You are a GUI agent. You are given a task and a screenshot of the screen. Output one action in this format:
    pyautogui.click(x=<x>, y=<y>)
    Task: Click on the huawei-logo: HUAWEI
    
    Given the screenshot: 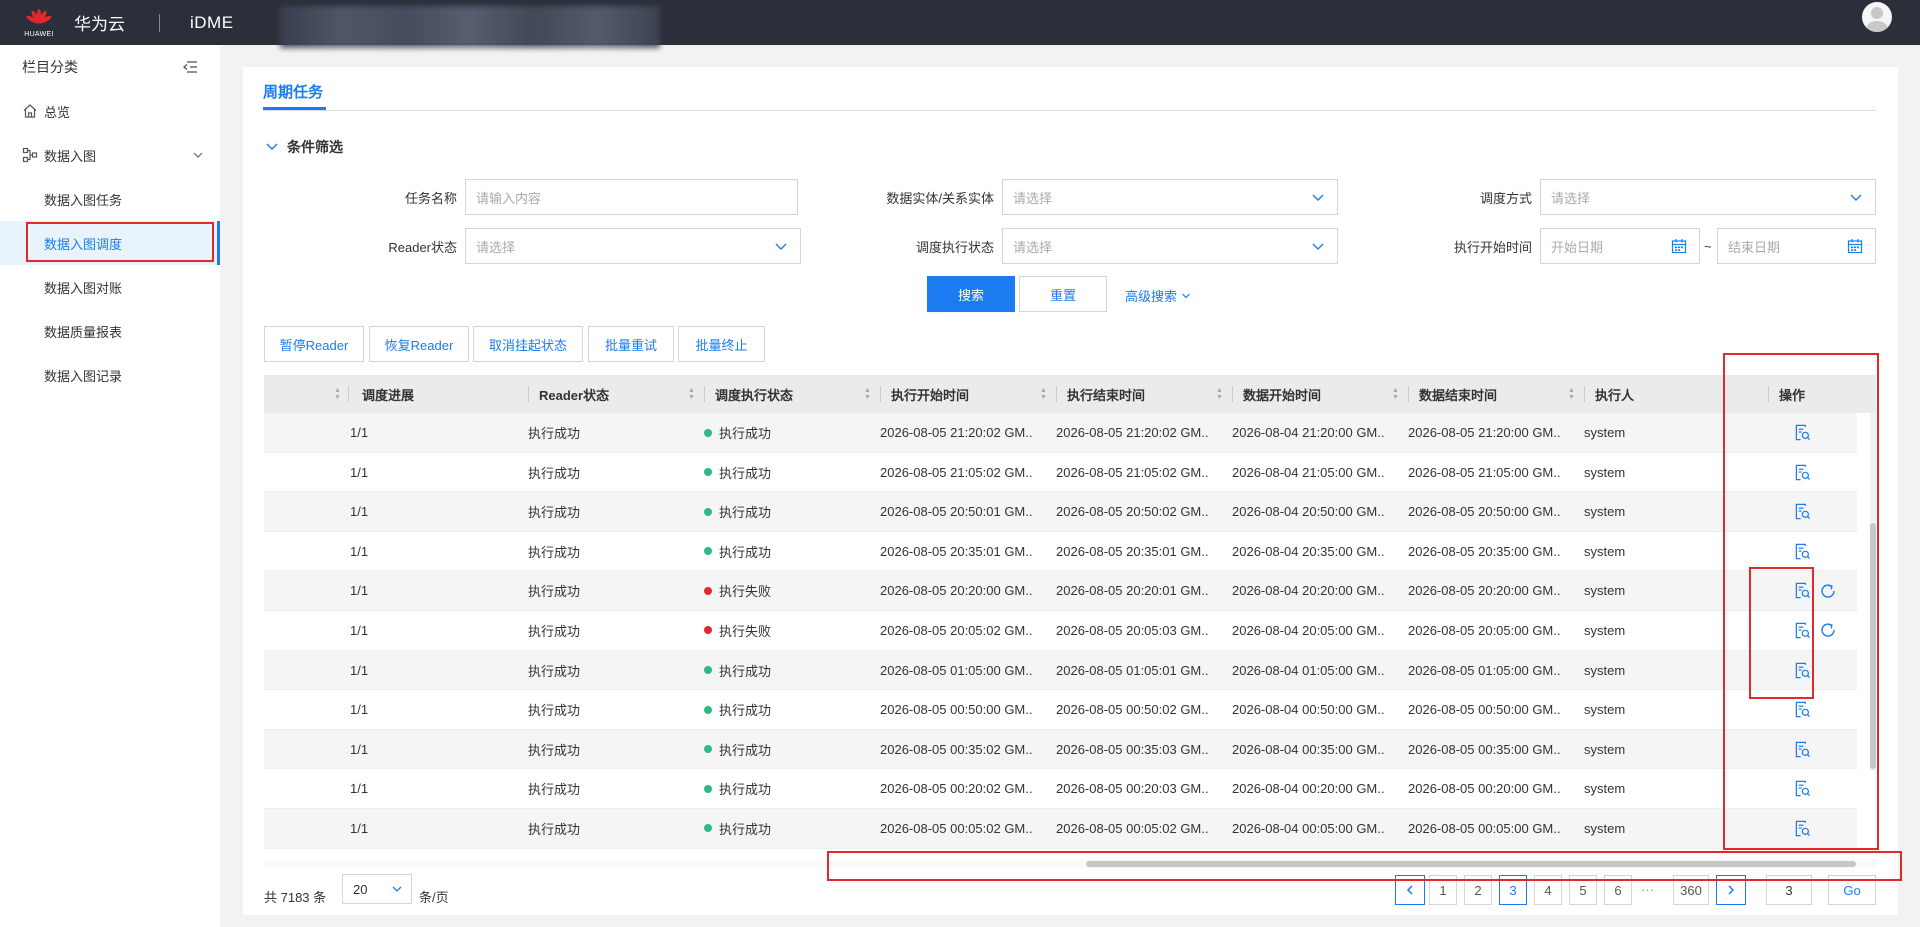 What is the action you would take?
    pyautogui.click(x=39, y=23)
    